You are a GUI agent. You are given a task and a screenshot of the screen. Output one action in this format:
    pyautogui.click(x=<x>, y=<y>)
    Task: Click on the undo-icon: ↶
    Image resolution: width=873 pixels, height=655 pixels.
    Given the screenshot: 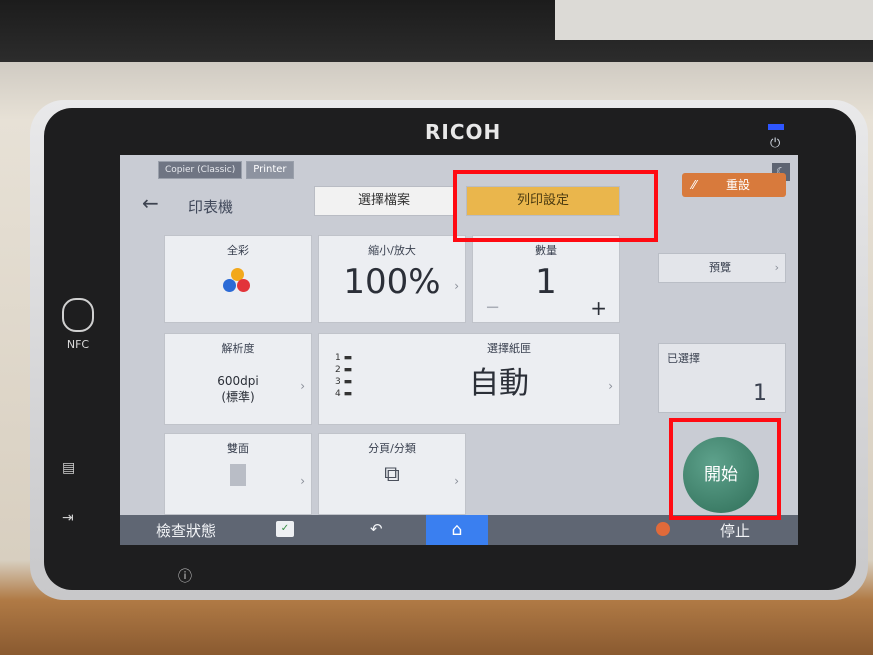 What is the action you would take?
    pyautogui.click(x=376, y=529)
    